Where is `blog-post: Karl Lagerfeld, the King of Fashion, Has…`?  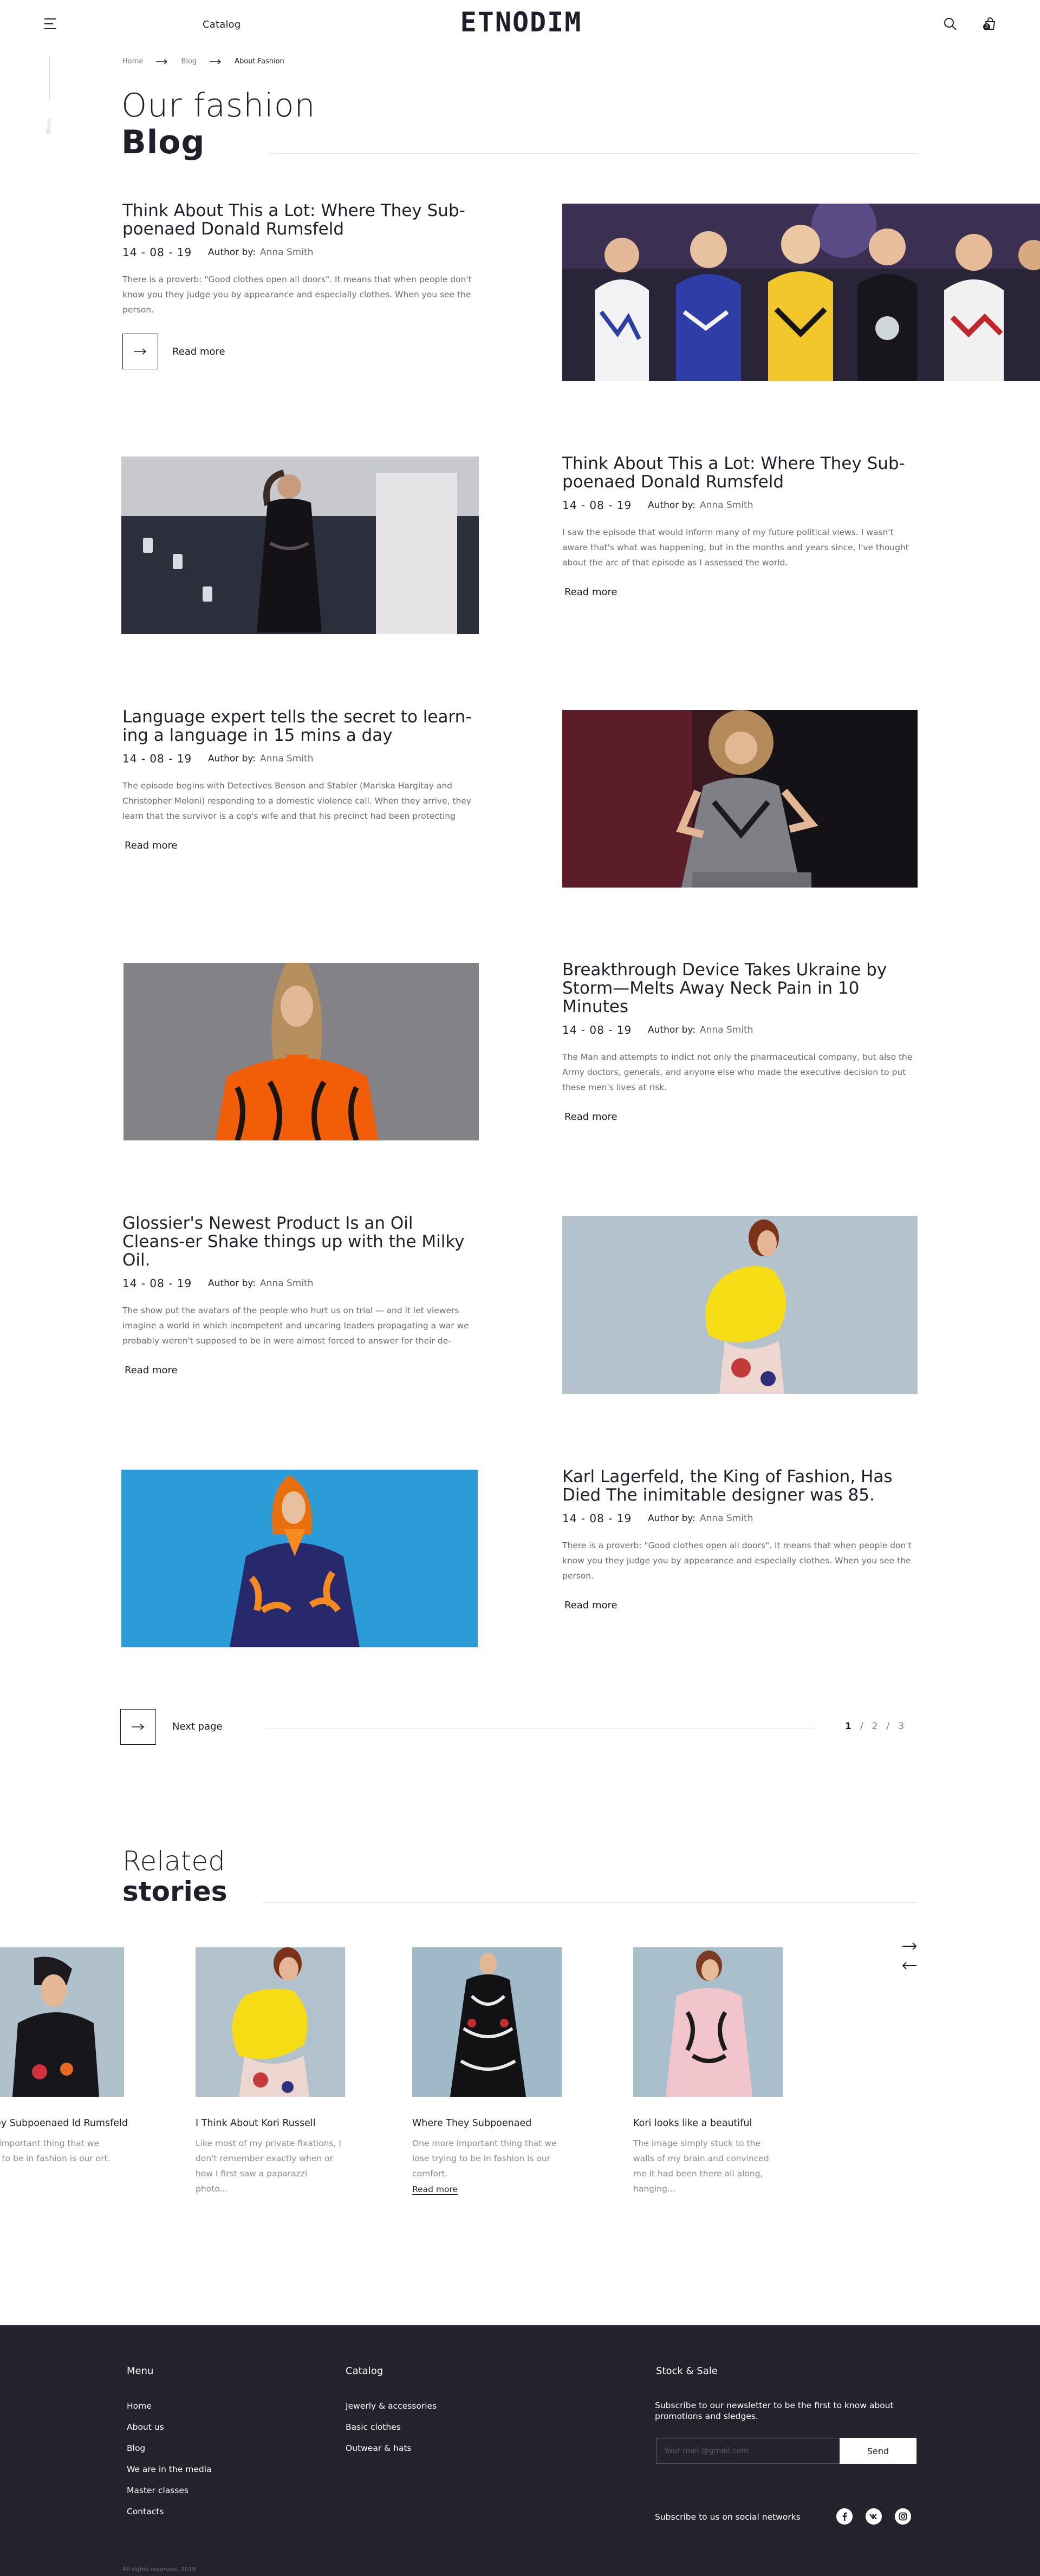 blog-post: Karl Lagerfeld, the King of Fashion, Has… is located at coordinates (520, 1558).